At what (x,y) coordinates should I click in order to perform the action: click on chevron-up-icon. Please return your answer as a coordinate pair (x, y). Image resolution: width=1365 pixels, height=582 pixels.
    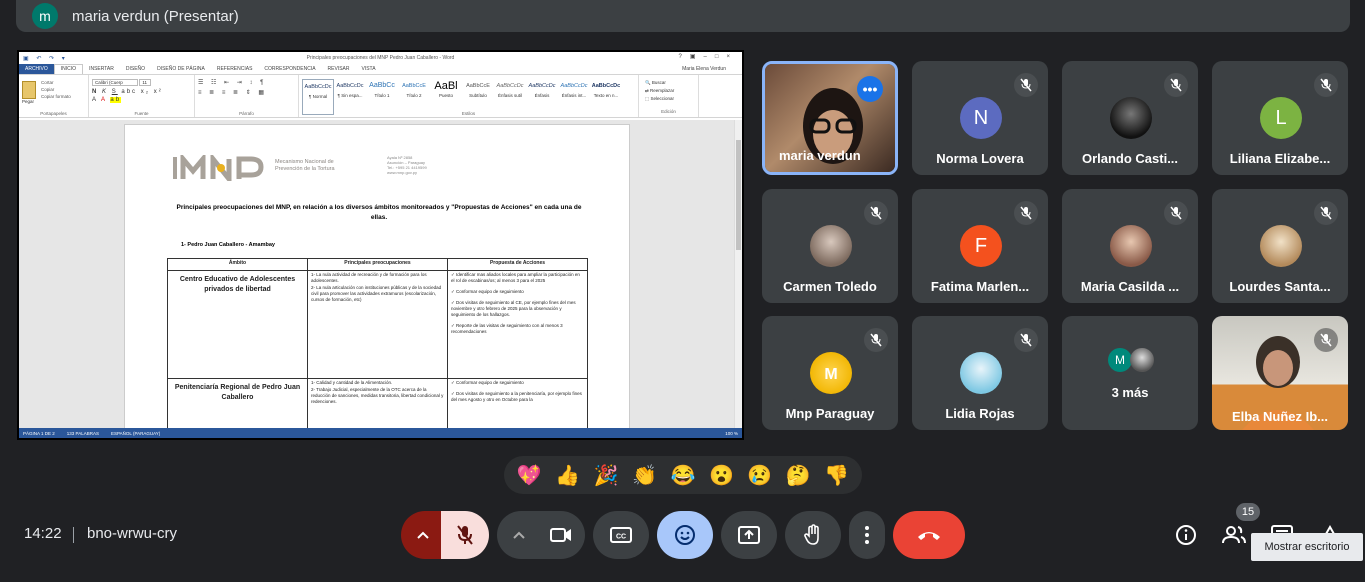
    Looking at the image, I should click on (519, 535).